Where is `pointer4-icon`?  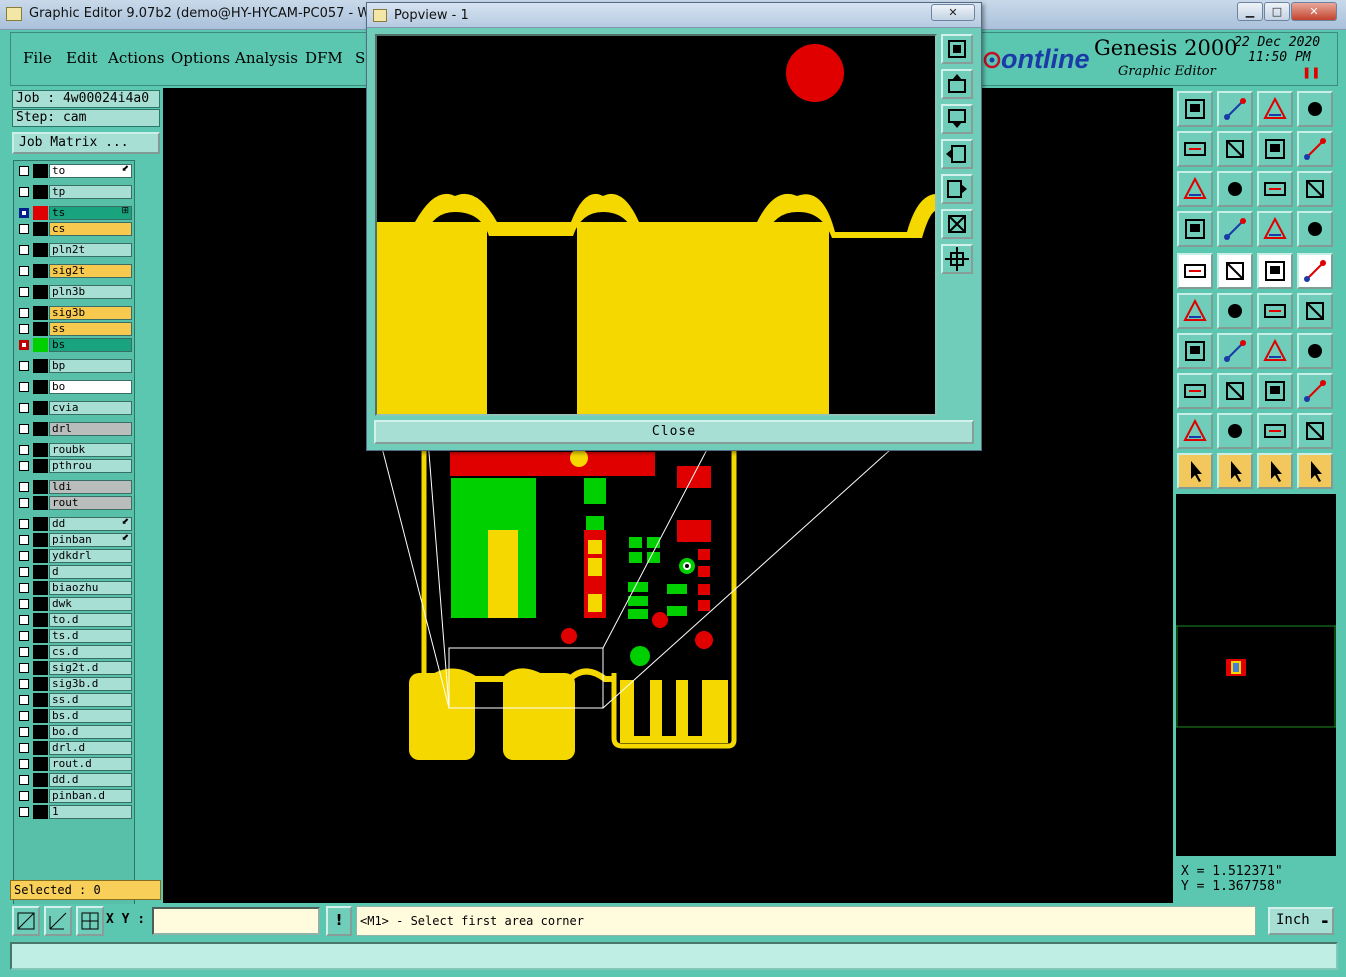
pointer4-icon is located at coordinates (1315, 471).